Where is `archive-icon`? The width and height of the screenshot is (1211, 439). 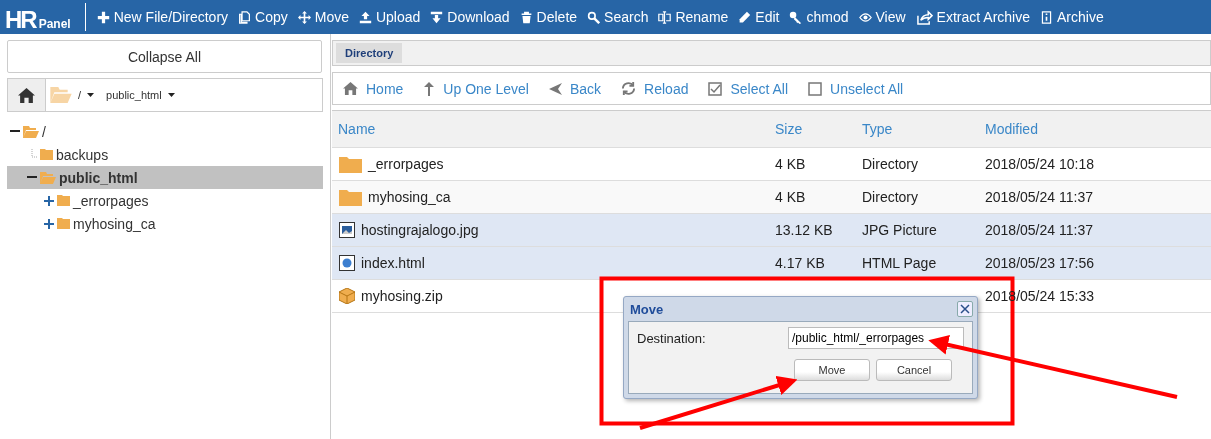 archive-icon is located at coordinates (1046, 17).